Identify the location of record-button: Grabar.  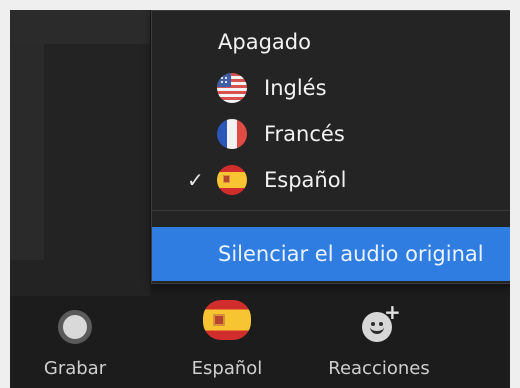
(75, 342).